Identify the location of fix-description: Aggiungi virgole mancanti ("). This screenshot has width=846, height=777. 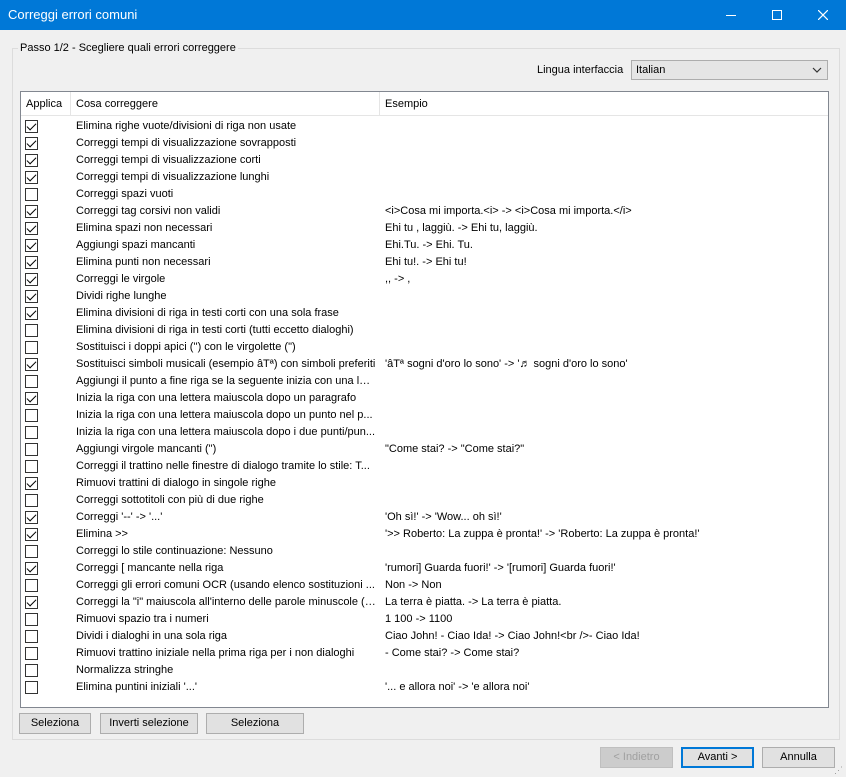
(146, 449).